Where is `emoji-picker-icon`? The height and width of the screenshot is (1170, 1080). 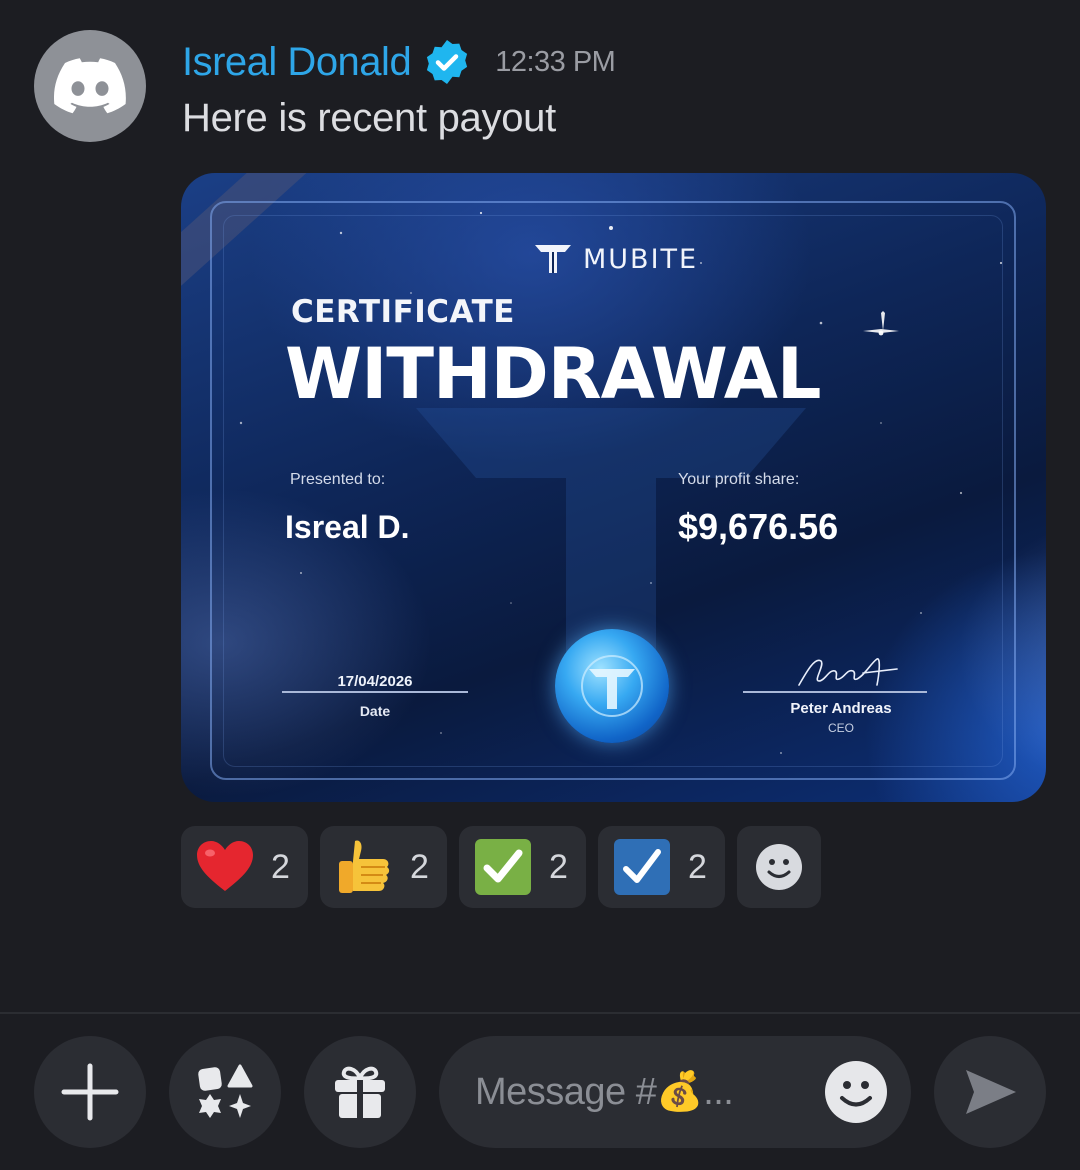
emoji-picker-icon is located at coordinates (856, 1092).